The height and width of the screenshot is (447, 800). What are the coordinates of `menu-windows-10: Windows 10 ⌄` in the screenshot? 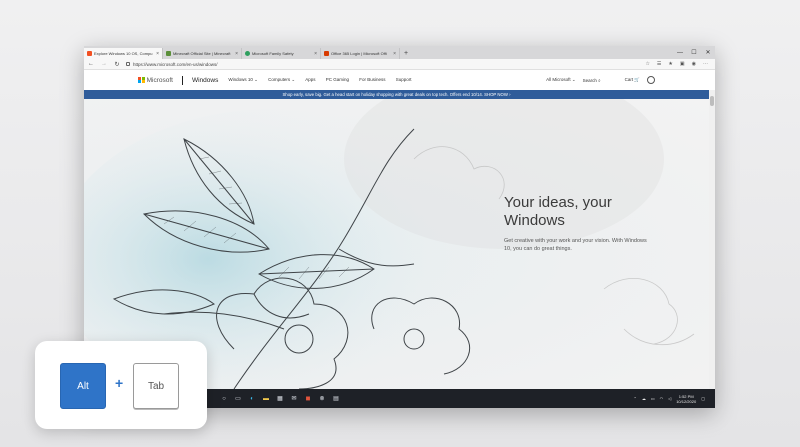 It's located at (243, 79).